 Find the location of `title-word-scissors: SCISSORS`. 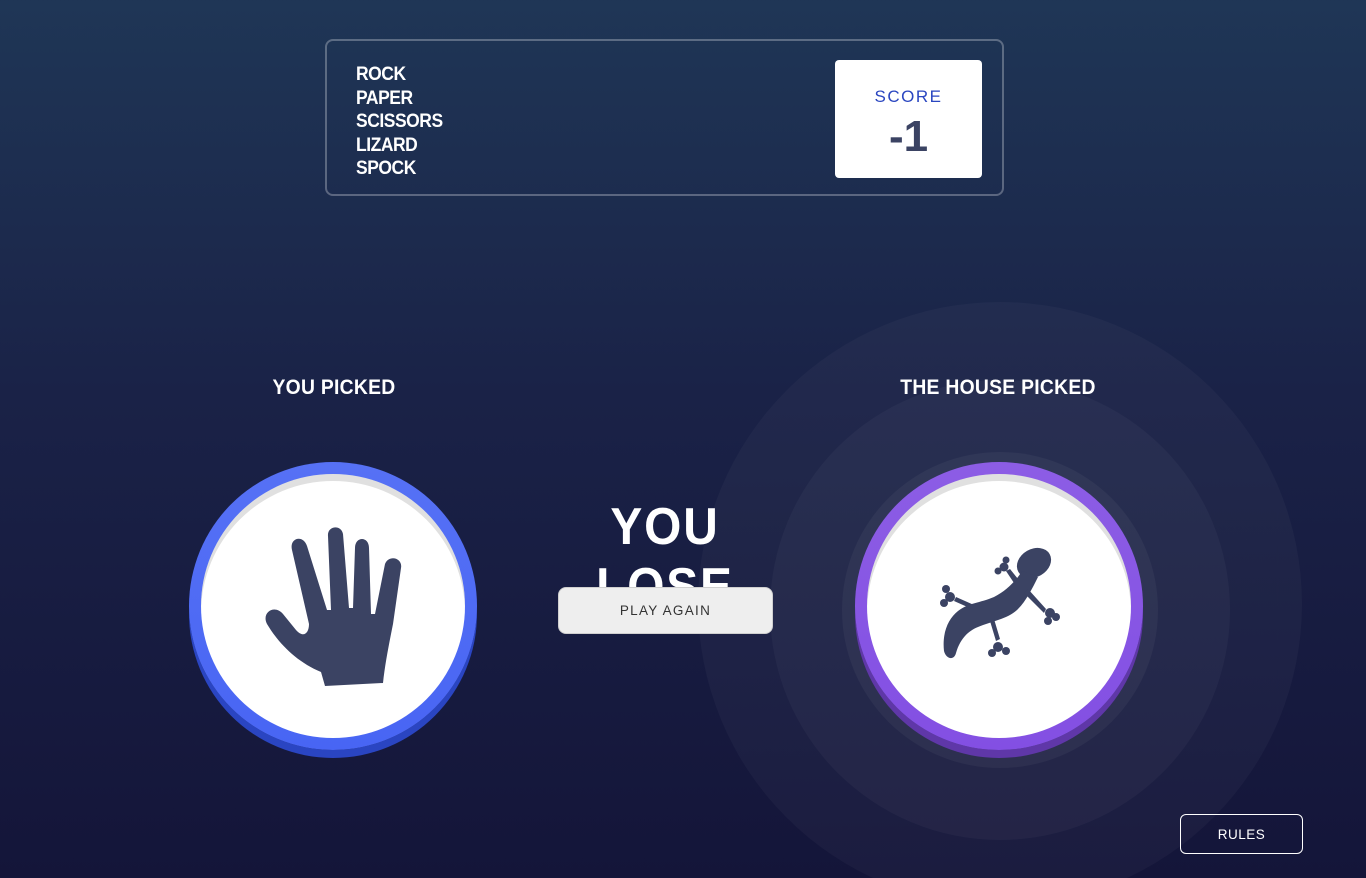

title-word-scissors: SCISSORS is located at coordinates (399, 121).